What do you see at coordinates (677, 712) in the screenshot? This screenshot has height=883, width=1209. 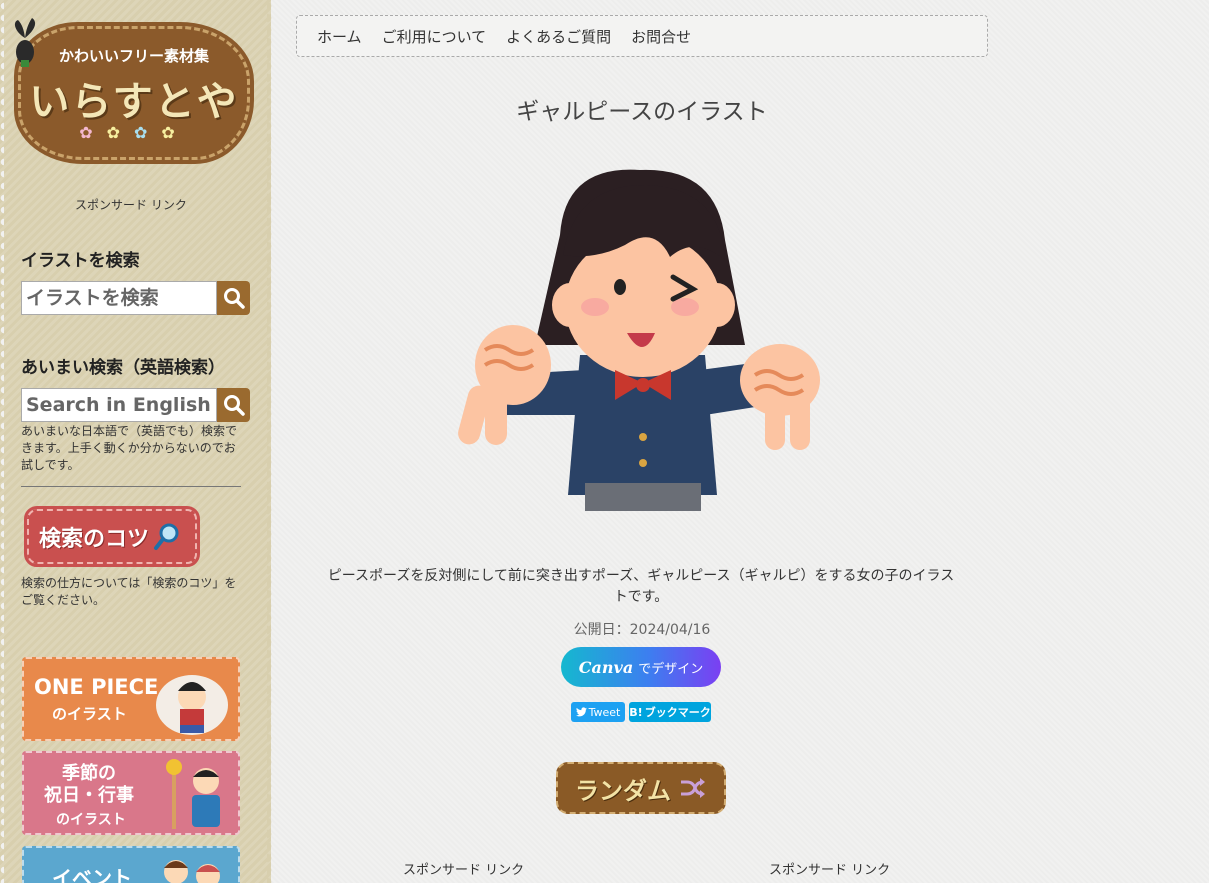 I see `hatena-label: ブックマーク` at bounding box center [677, 712].